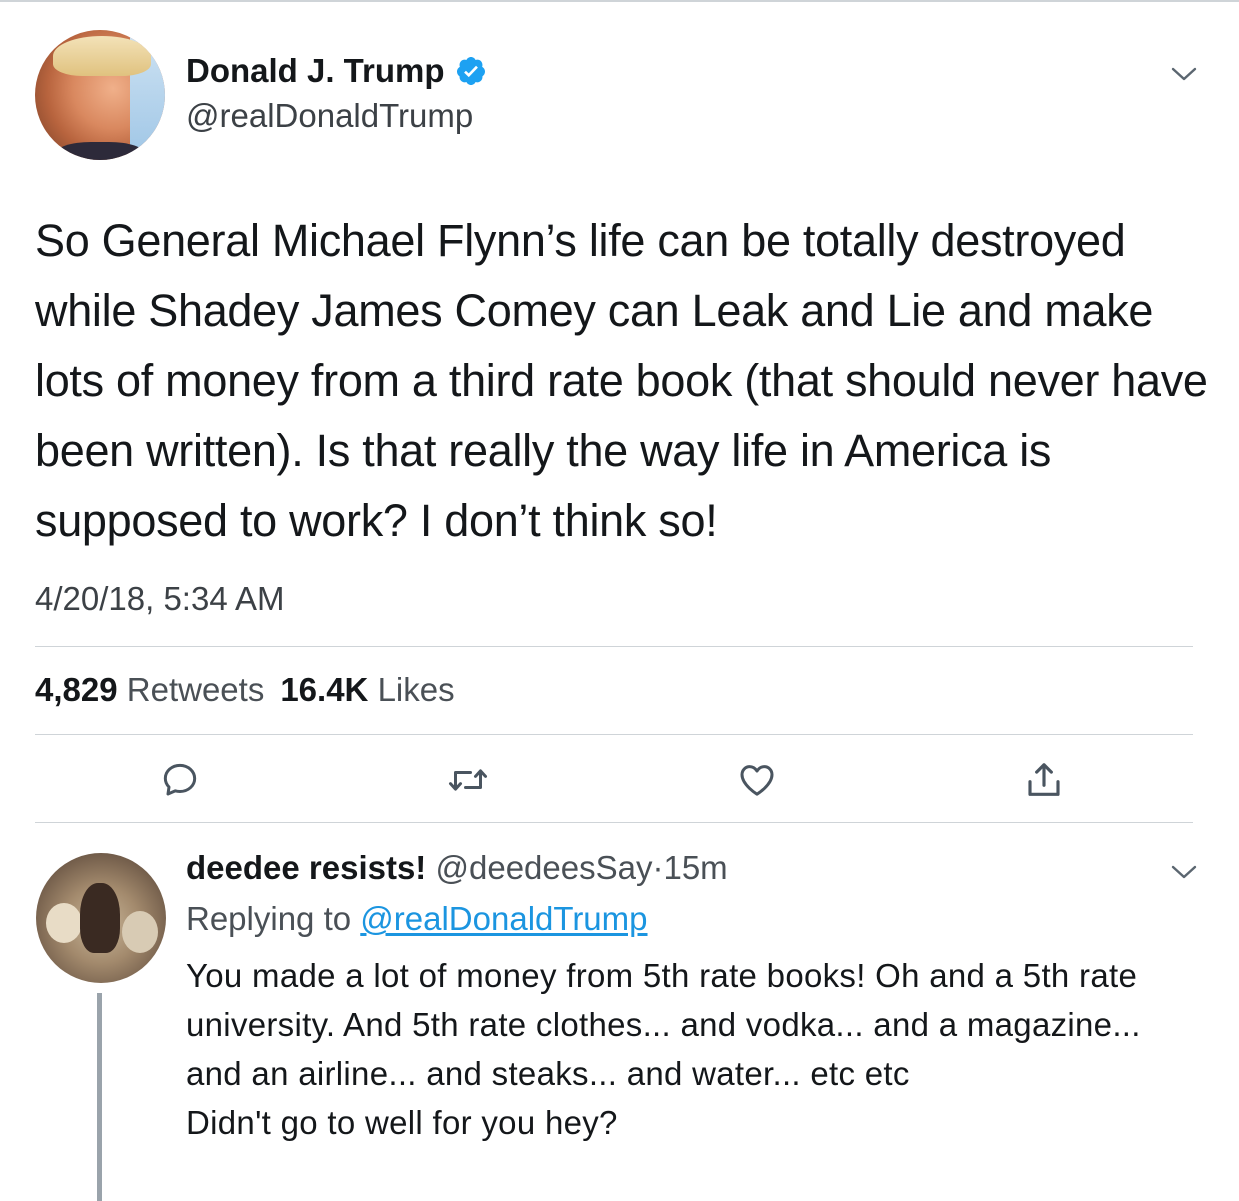 Image resolution: width=1239 pixels, height=1201 pixels. Describe the element at coordinates (101, 918) in the screenshot. I see `reply-avatar` at that location.